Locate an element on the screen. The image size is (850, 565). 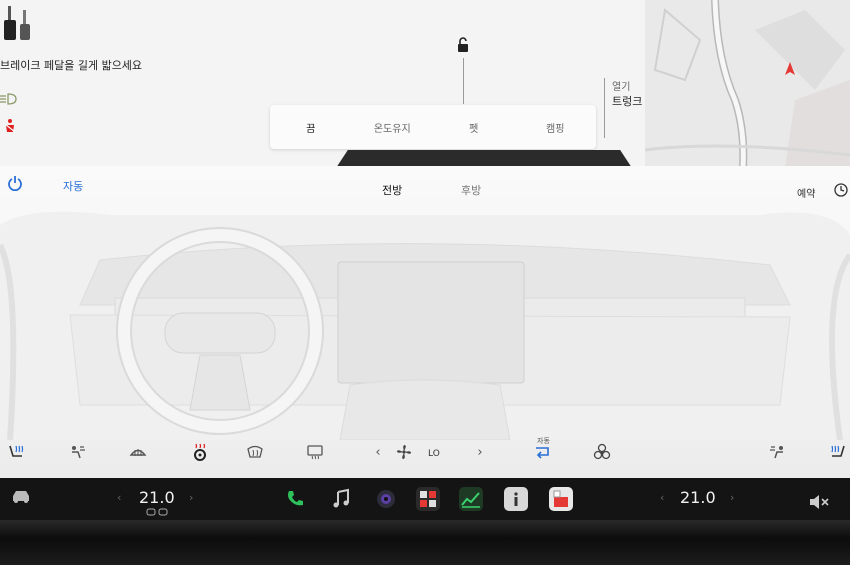
mode-keep-climate: 온도유지 is located at coordinates (393, 127).